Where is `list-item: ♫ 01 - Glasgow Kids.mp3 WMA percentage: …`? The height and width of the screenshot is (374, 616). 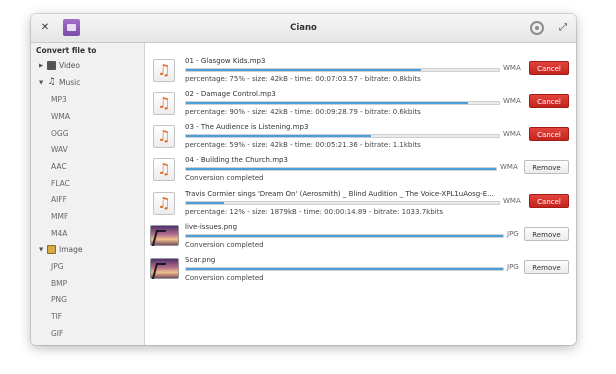
list-item: ♫ 01 - Glasgow Kids.mp3 WMA percentage: … is located at coordinates (360, 71).